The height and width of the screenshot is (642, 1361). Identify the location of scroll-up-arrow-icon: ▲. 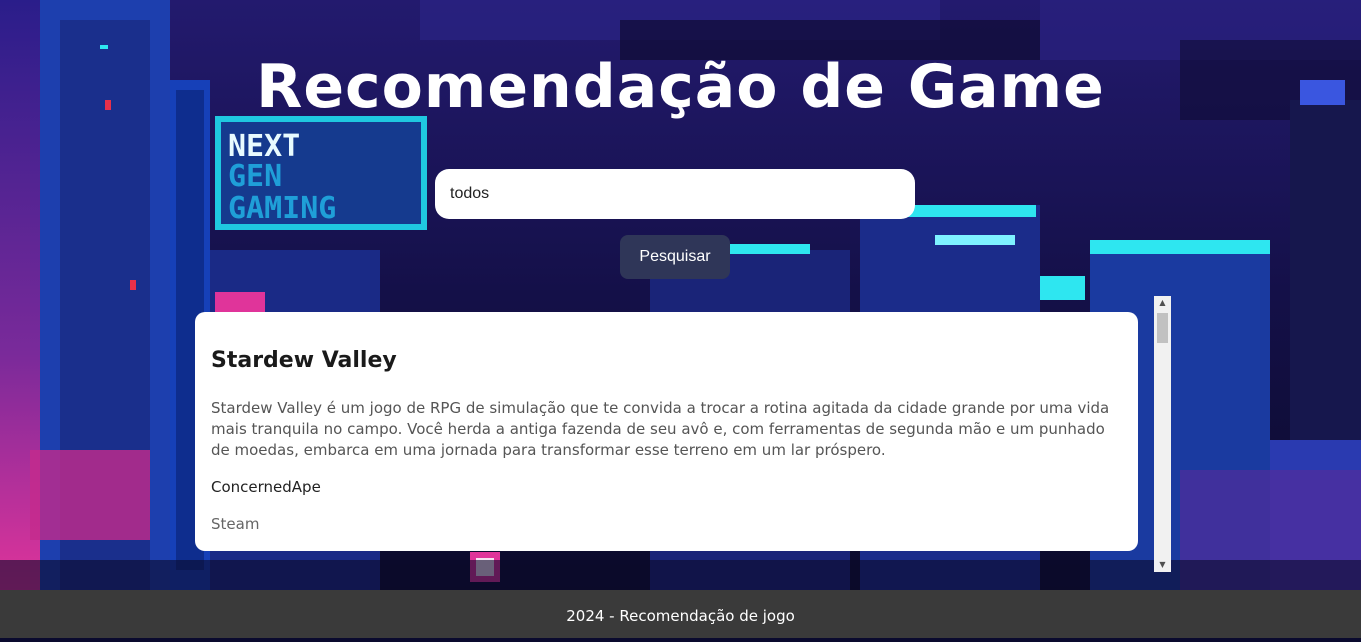
(1162, 303).